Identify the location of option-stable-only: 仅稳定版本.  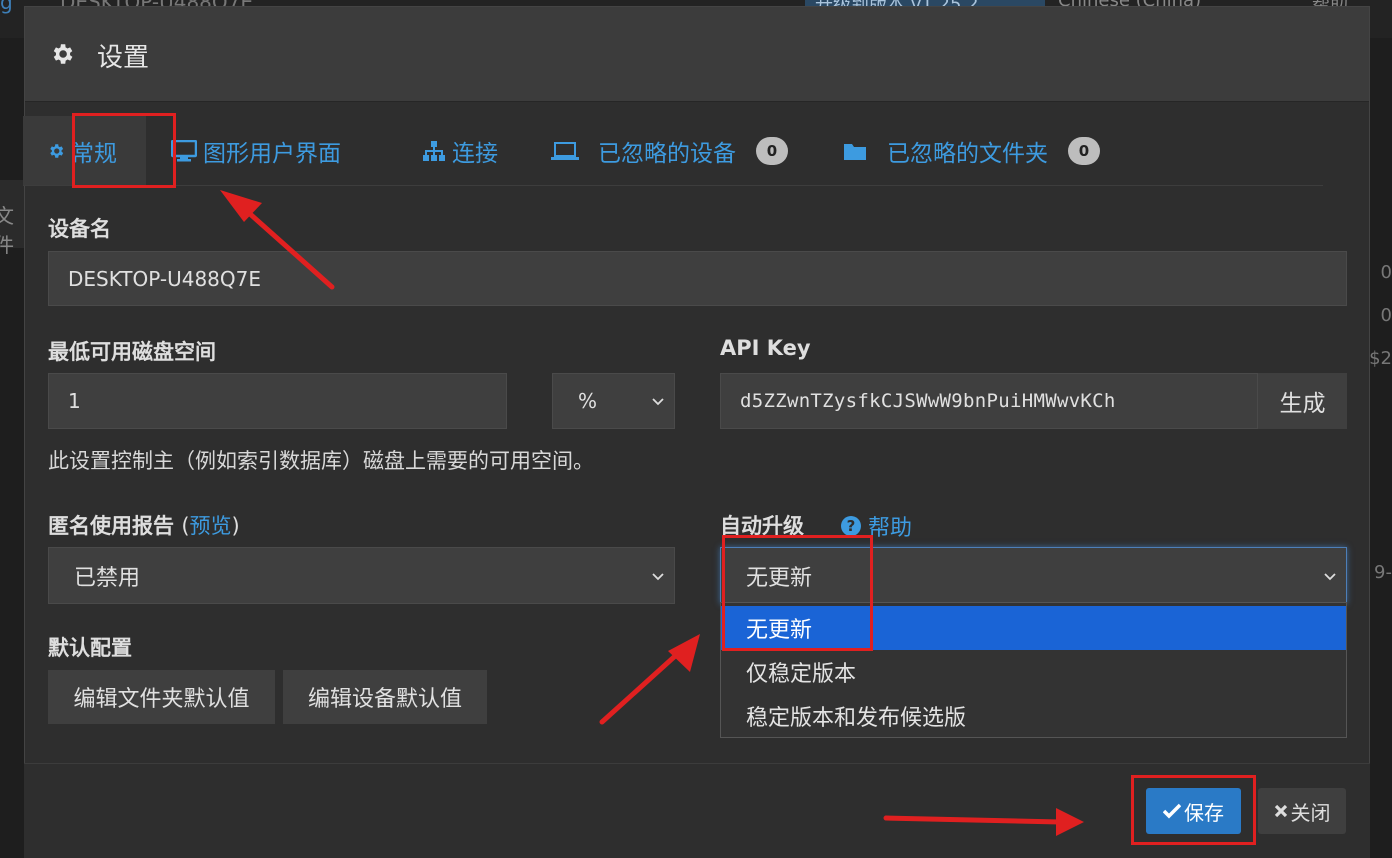
(1033, 672).